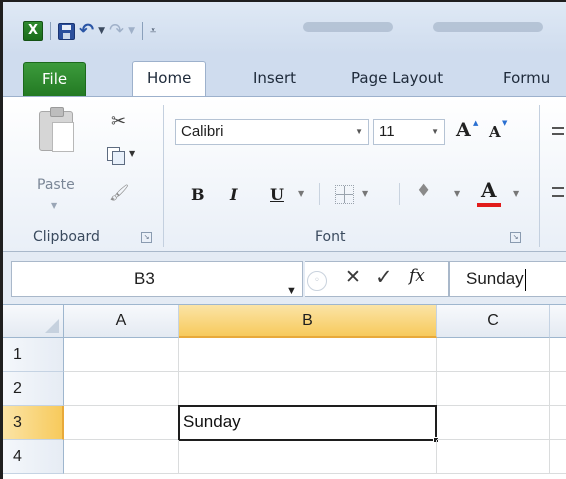 The image size is (566, 479). What do you see at coordinates (359, 132) in the screenshot?
I see `font-family-dropdown-icon: ▼` at bounding box center [359, 132].